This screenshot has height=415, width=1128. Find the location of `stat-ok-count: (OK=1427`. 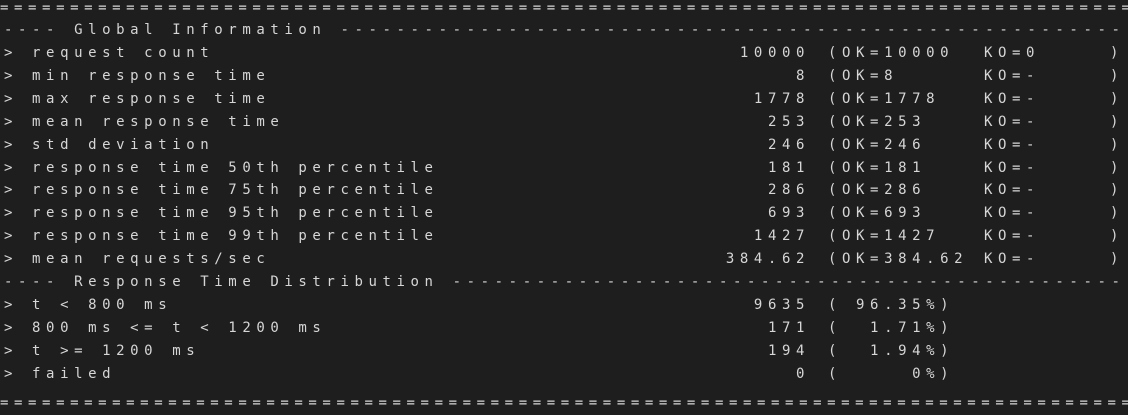

stat-ok-count: (OK=1427 is located at coordinates (884, 236).